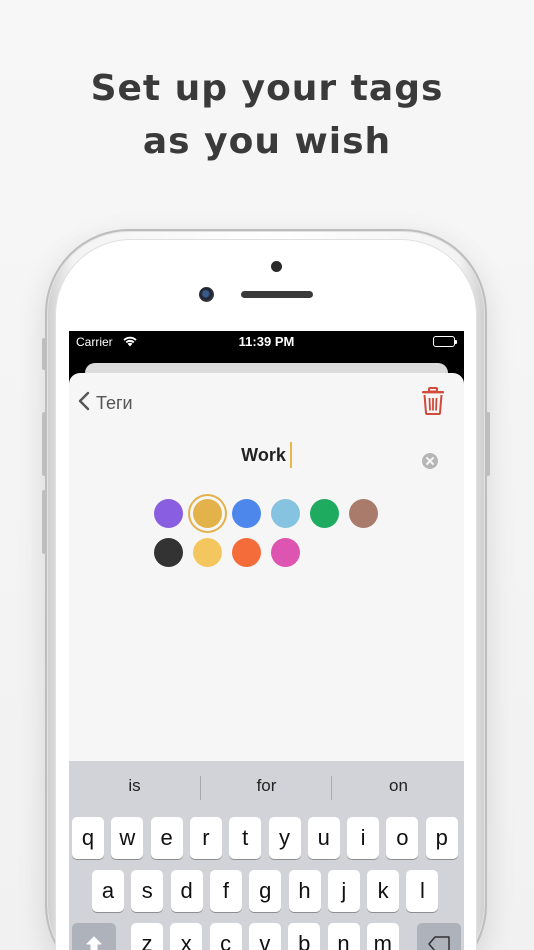 The height and width of the screenshot is (950, 534). I want to click on clear-text-icon, so click(430, 461).